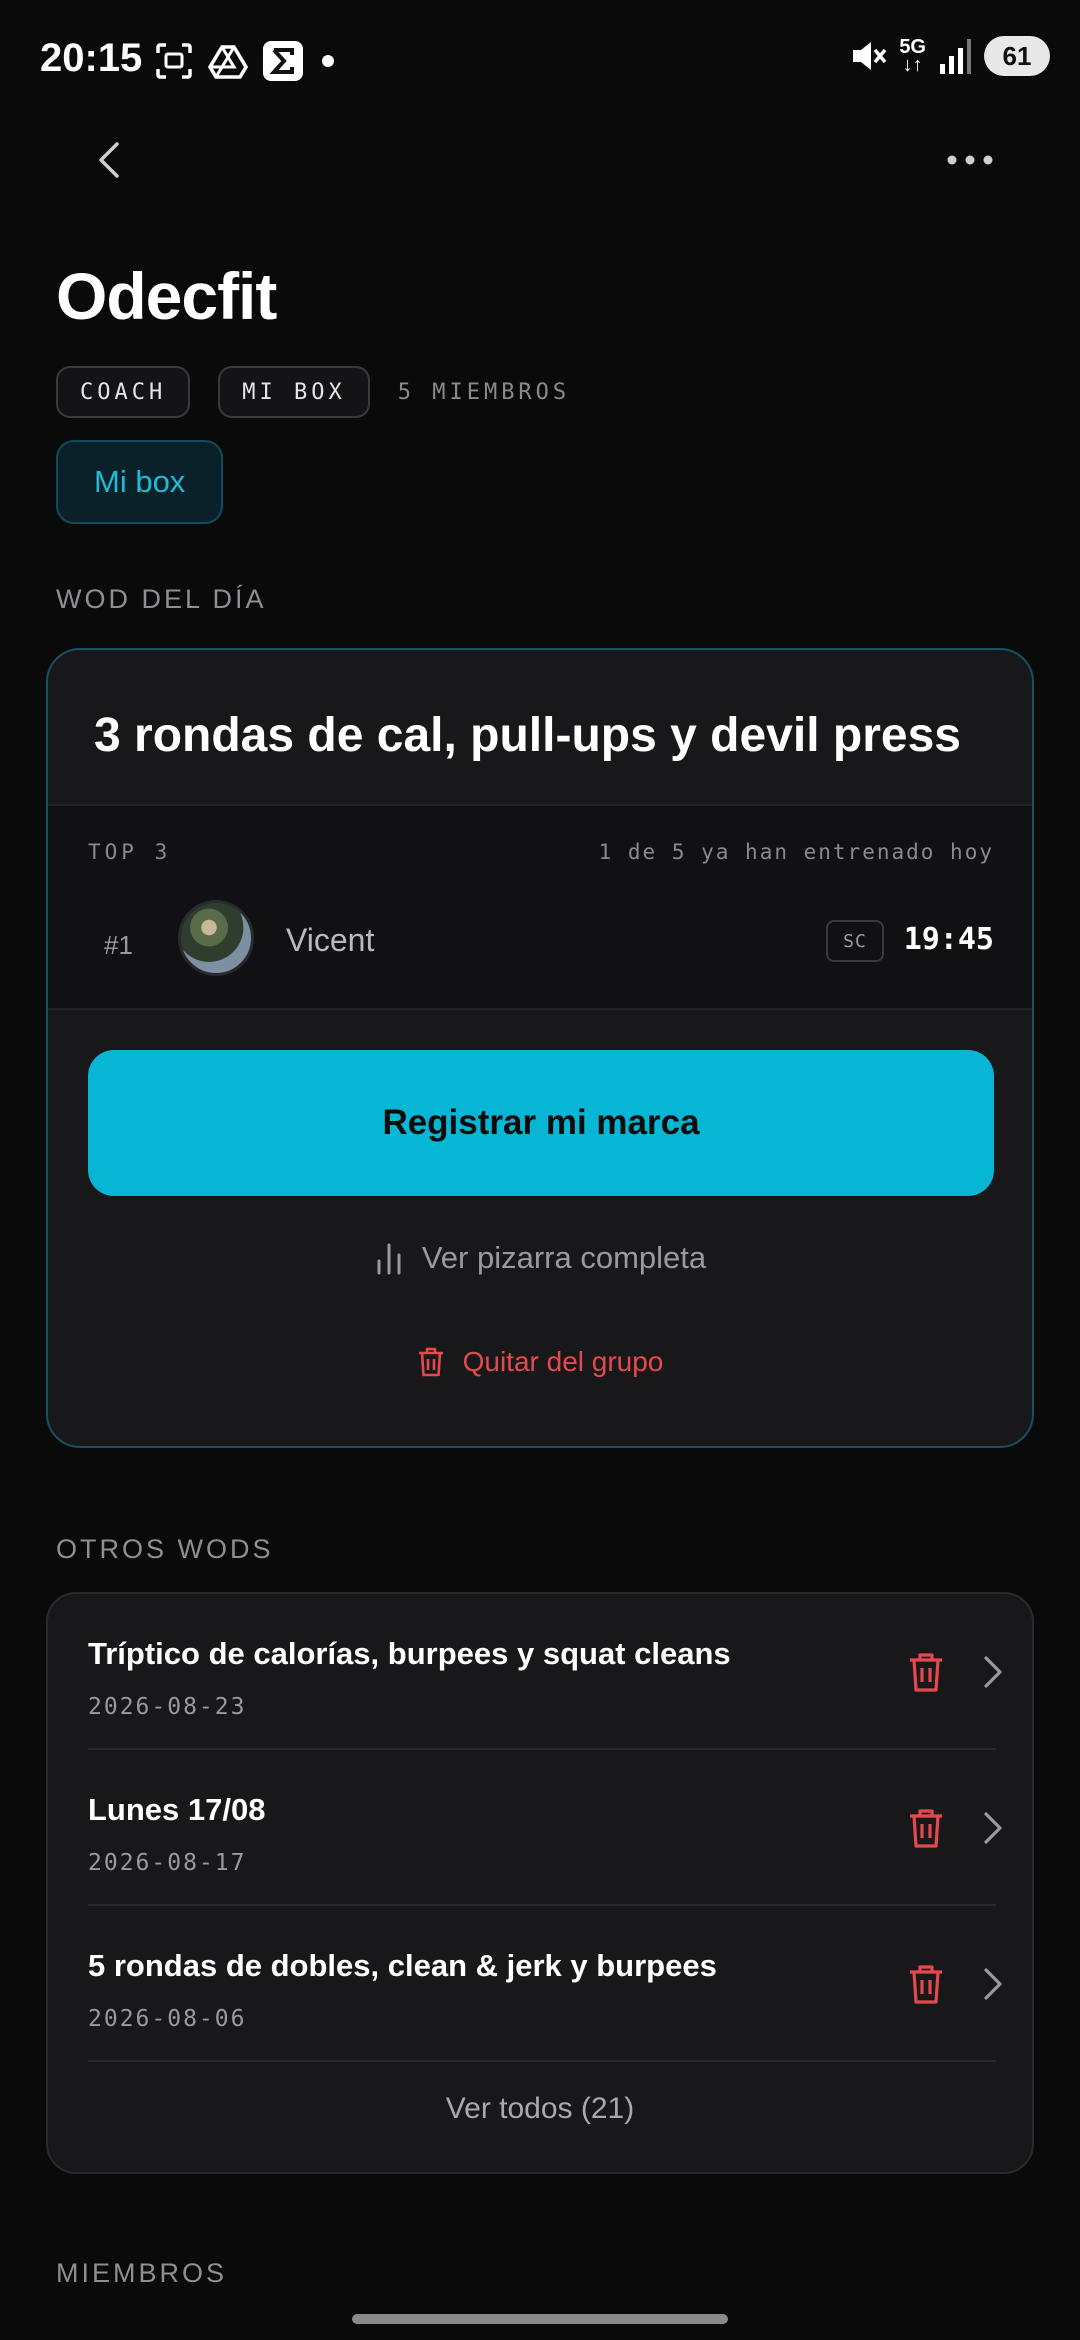 The height and width of the screenshot is (2340, 1080). Describe the element at coordinates (1017, 56) in the screenshot. I see `battery-indicator: 61` at that location.